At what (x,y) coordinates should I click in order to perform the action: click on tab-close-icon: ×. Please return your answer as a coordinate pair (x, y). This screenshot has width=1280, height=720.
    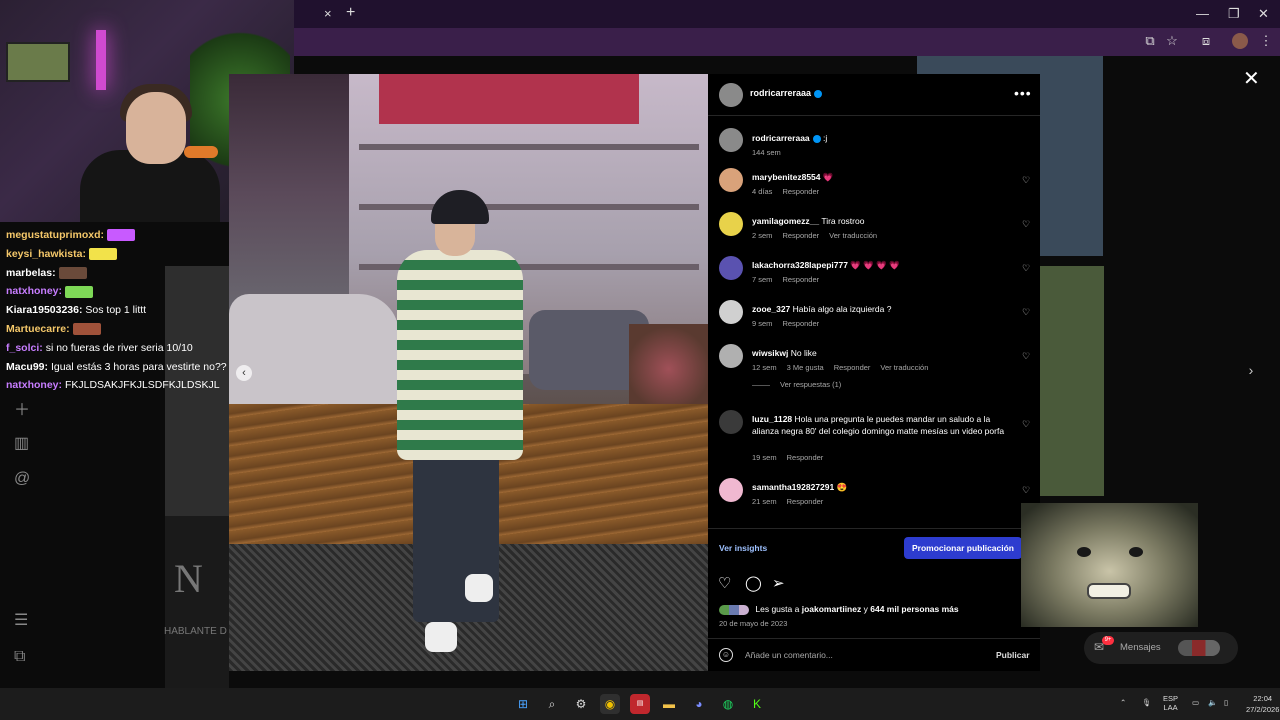
    Looking at the image, I should click on (328, 13).